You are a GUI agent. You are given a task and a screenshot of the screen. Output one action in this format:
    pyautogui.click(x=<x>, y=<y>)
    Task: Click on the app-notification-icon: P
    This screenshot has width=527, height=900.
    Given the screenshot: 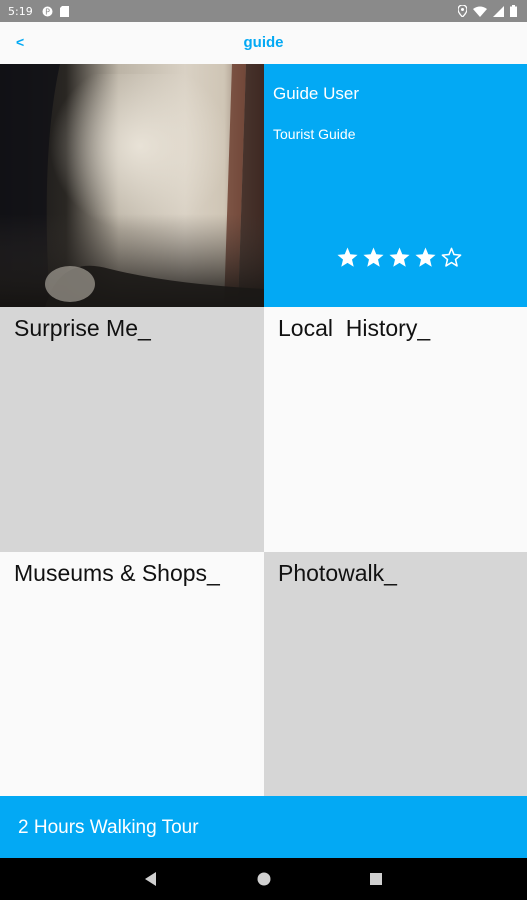 What is the action you would take?
    pyautogui.click(x=47, y=11)
    